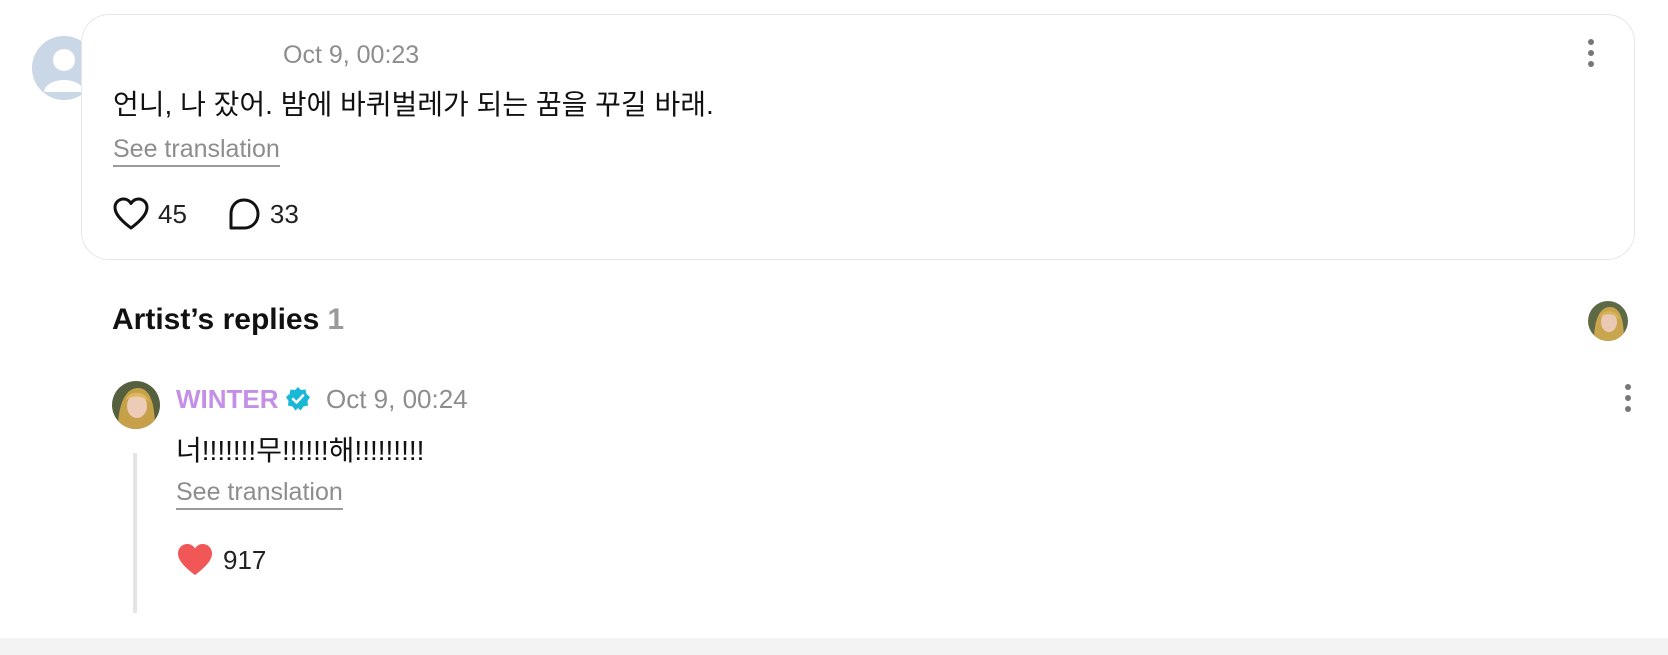 The height and width of the screenshot is (655, 1668). Describe the element at coordinates (834, 646) in the screenshot. I see `section-divider` at that location.